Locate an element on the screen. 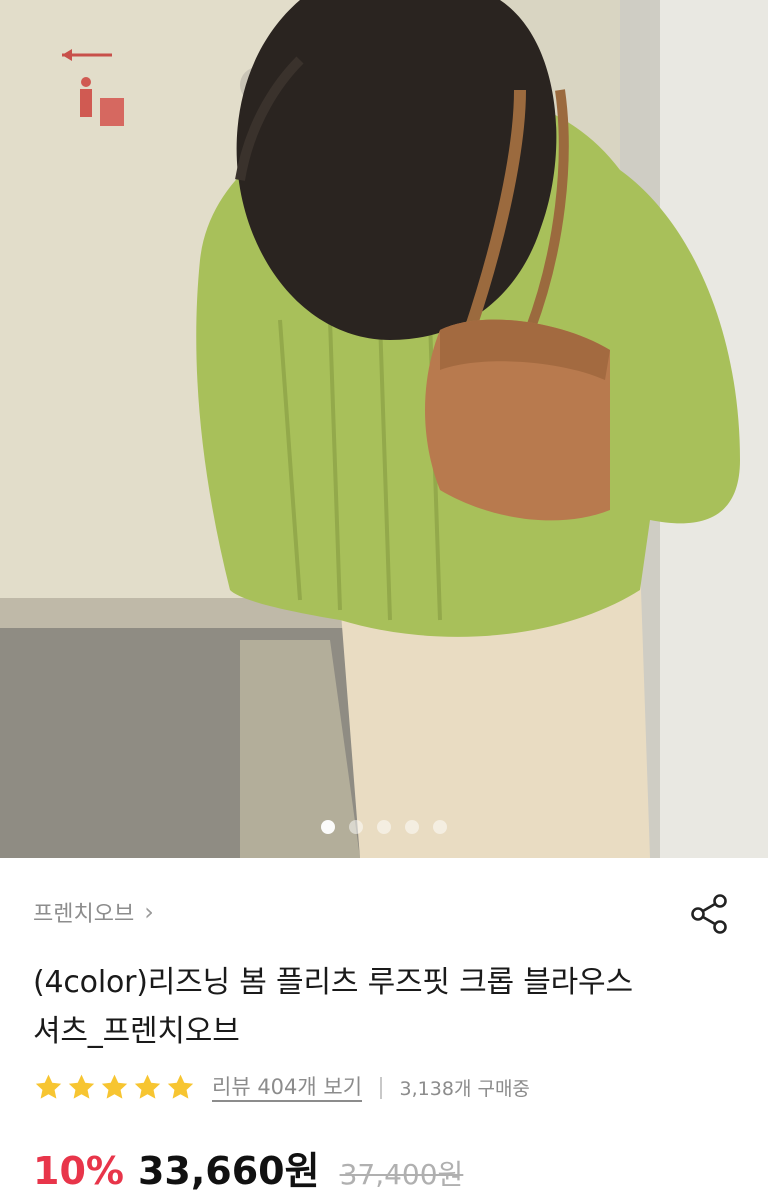 The width and height of the screenshot is (768, 1200). purchase-count: 3,138개 구매중 is located at coordinates (464, 1089).